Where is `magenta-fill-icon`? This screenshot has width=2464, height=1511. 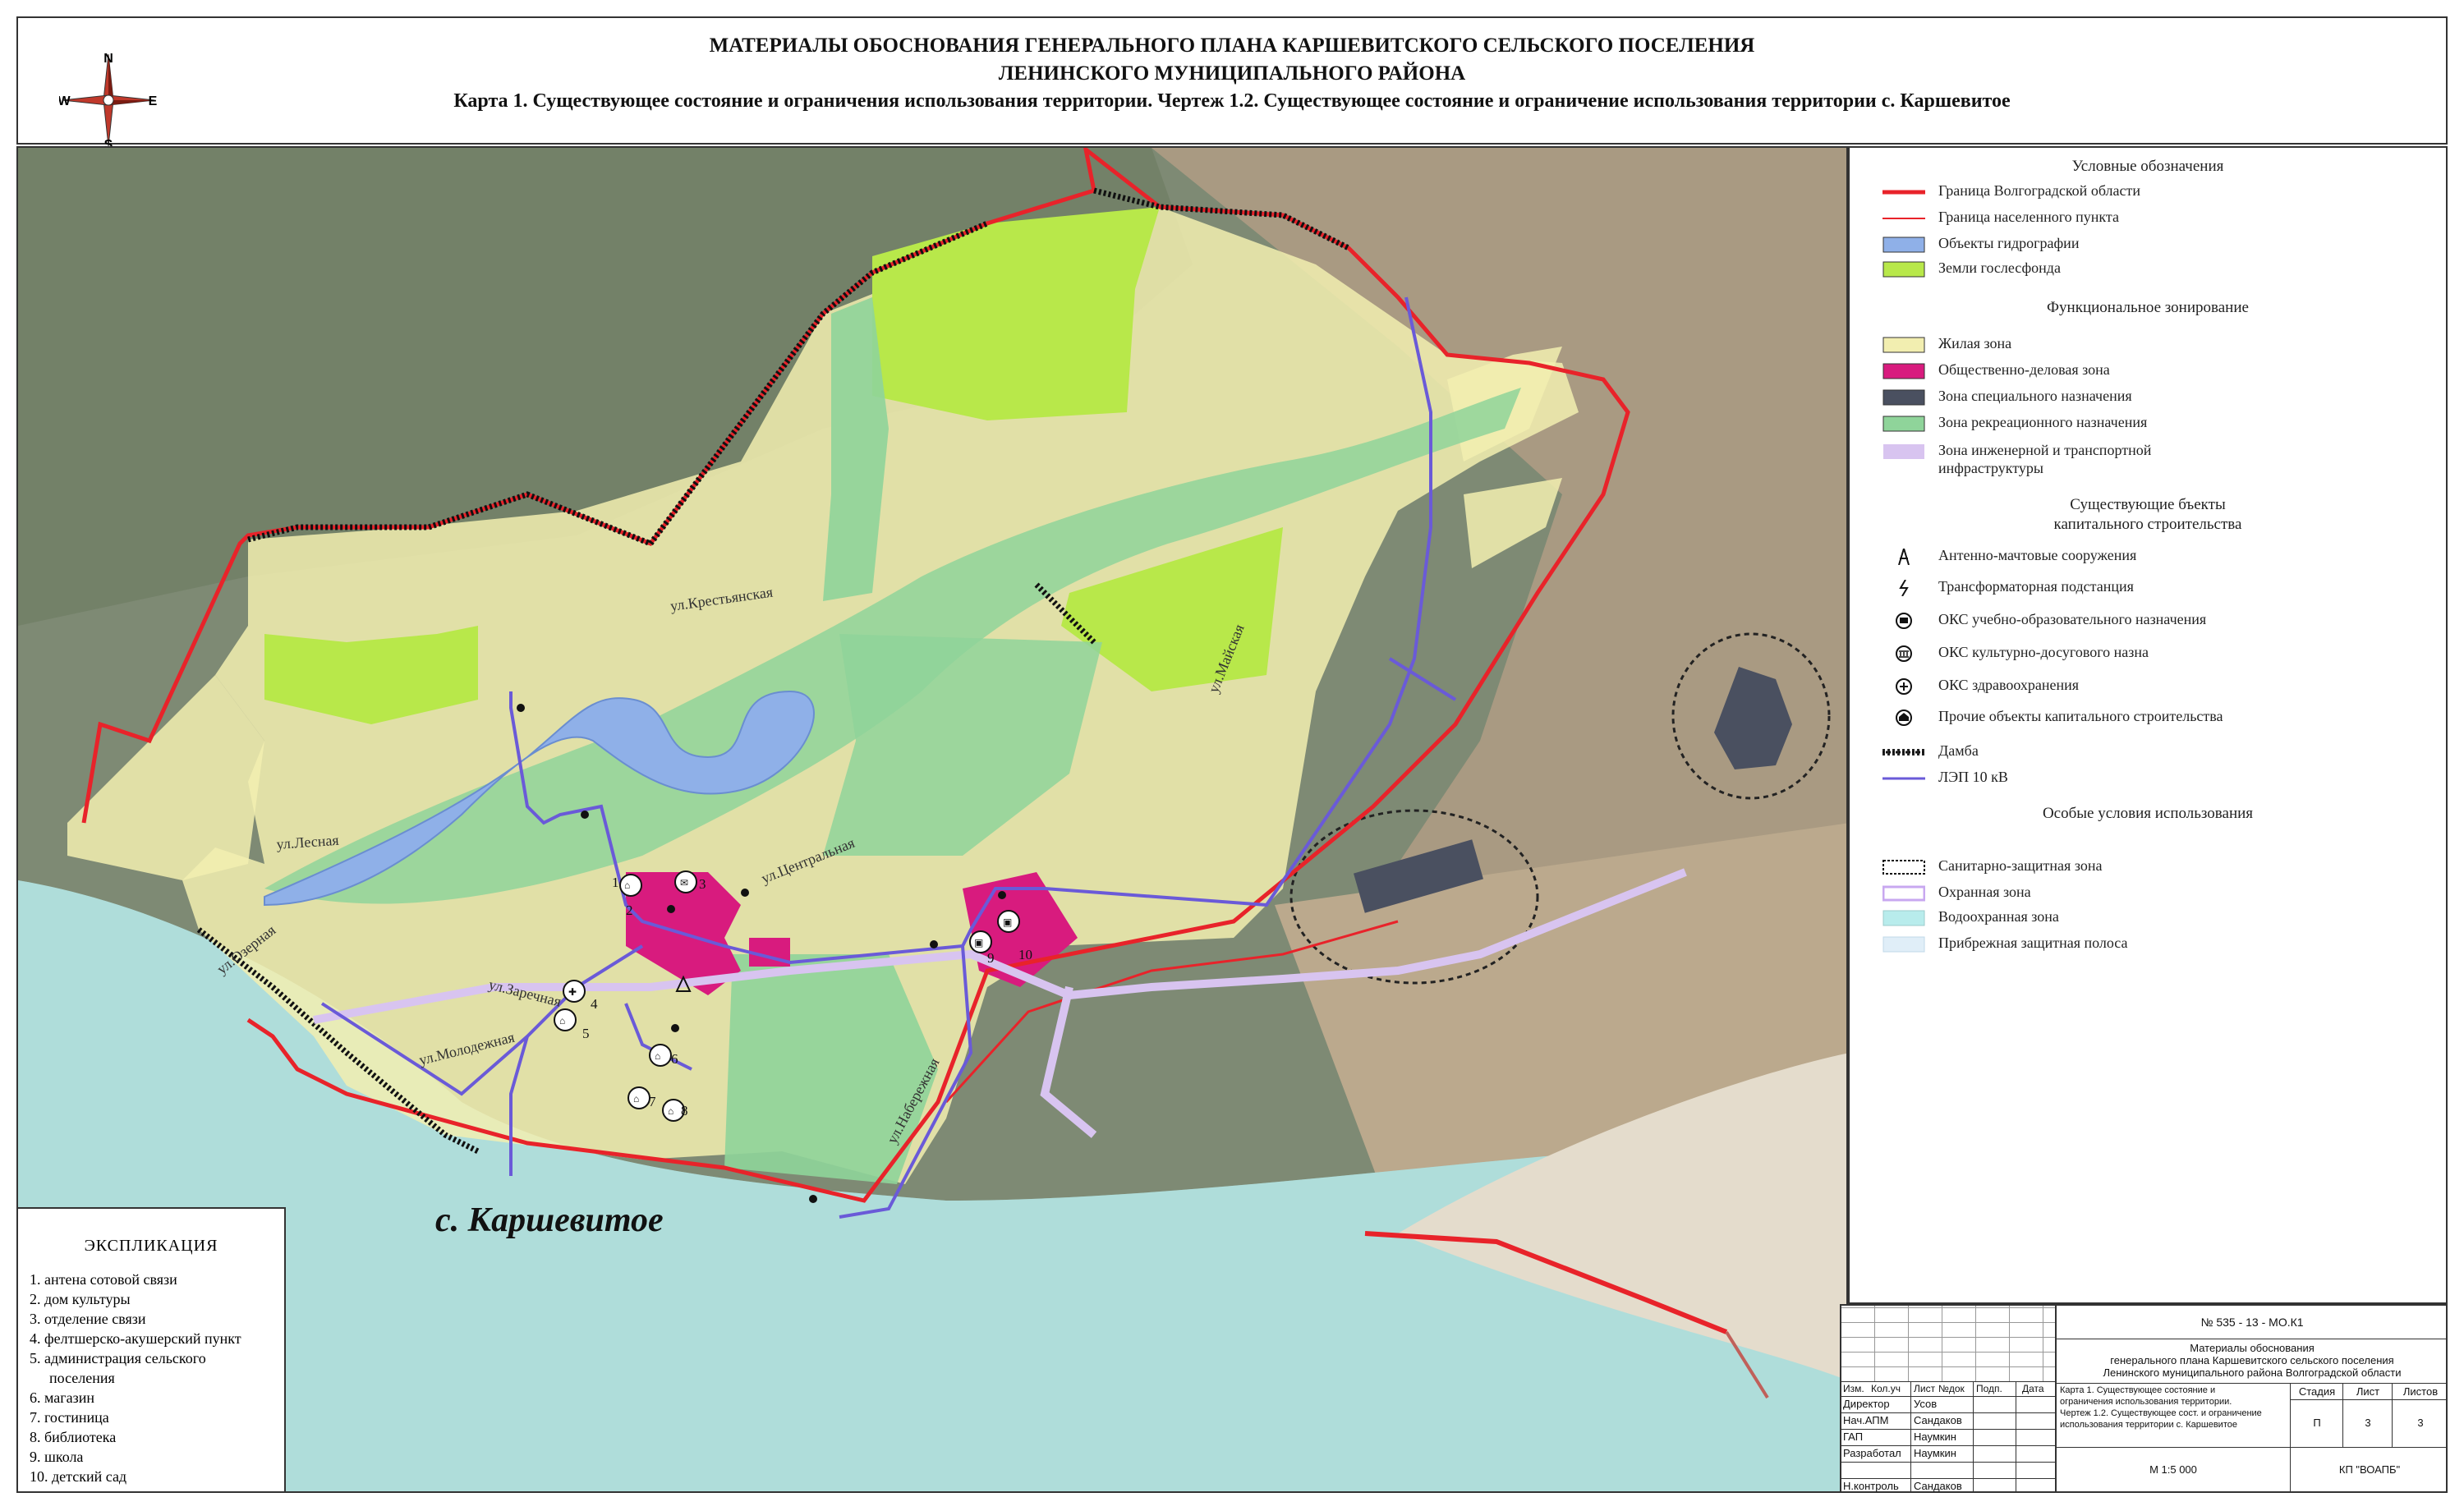
magenta-fill-icon is located at coordinates (1903, 371).